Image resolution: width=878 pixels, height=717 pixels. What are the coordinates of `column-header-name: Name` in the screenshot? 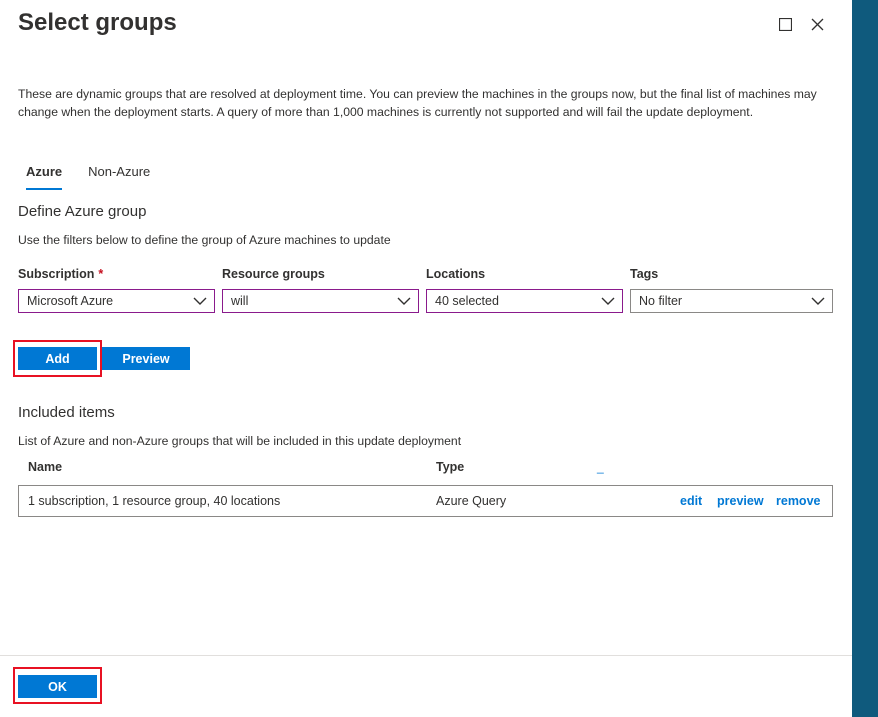 It's located at (45, 467).